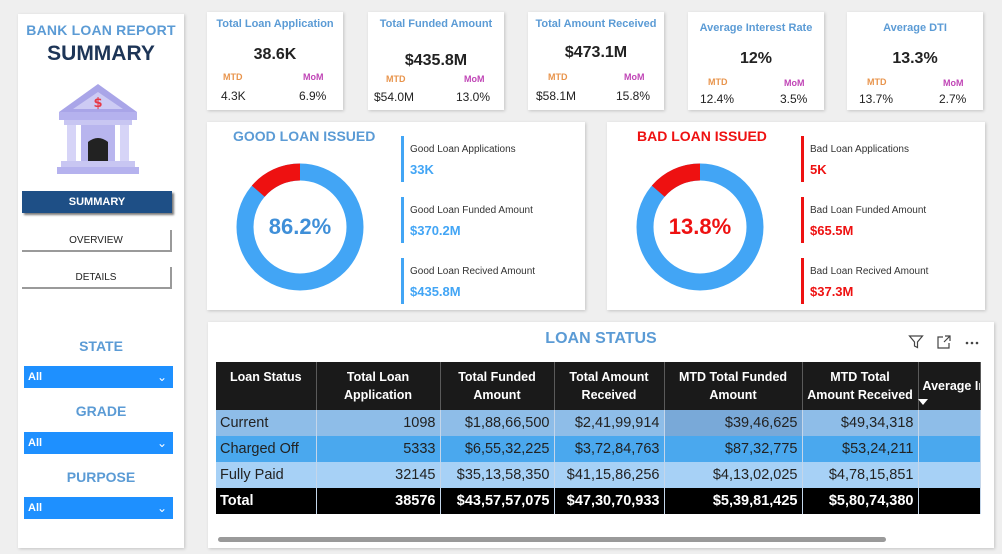 This screenshot has height=554, width=1002. What do you see at coordinates (35, 377) in the screenshot?
I see `state-dropdown-value: All` at bounding box center [35, 377].